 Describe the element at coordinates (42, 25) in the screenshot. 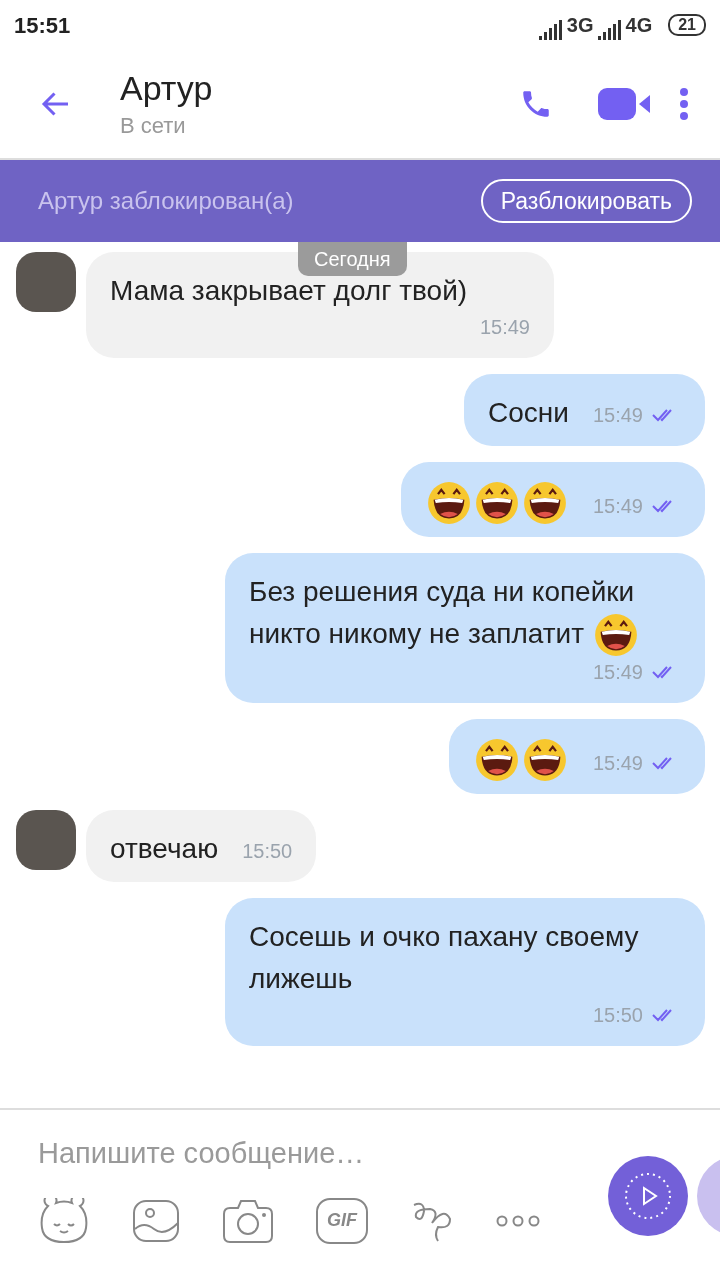

I see `status-time: 15:51` at that location.